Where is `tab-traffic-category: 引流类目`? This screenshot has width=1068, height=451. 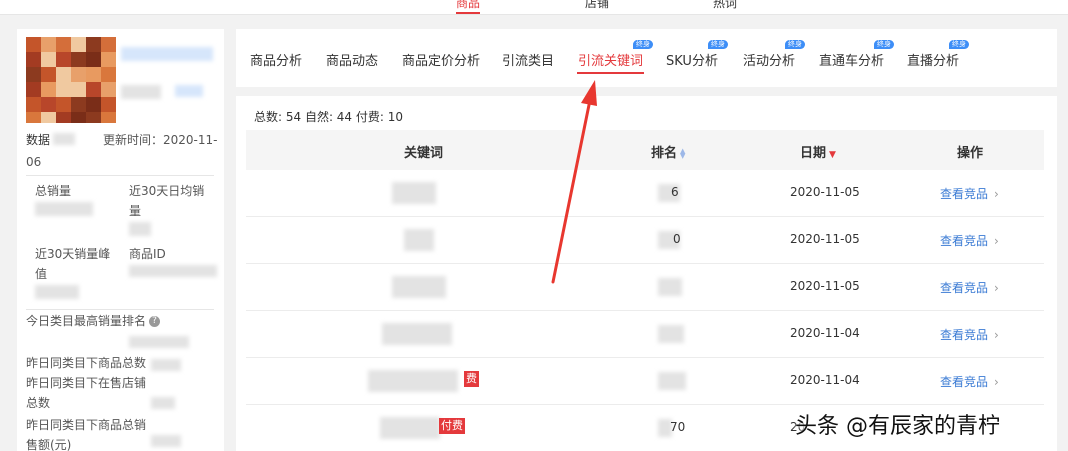
tab-traffic-category: 引流类目 is located at coordinates (528, 59).